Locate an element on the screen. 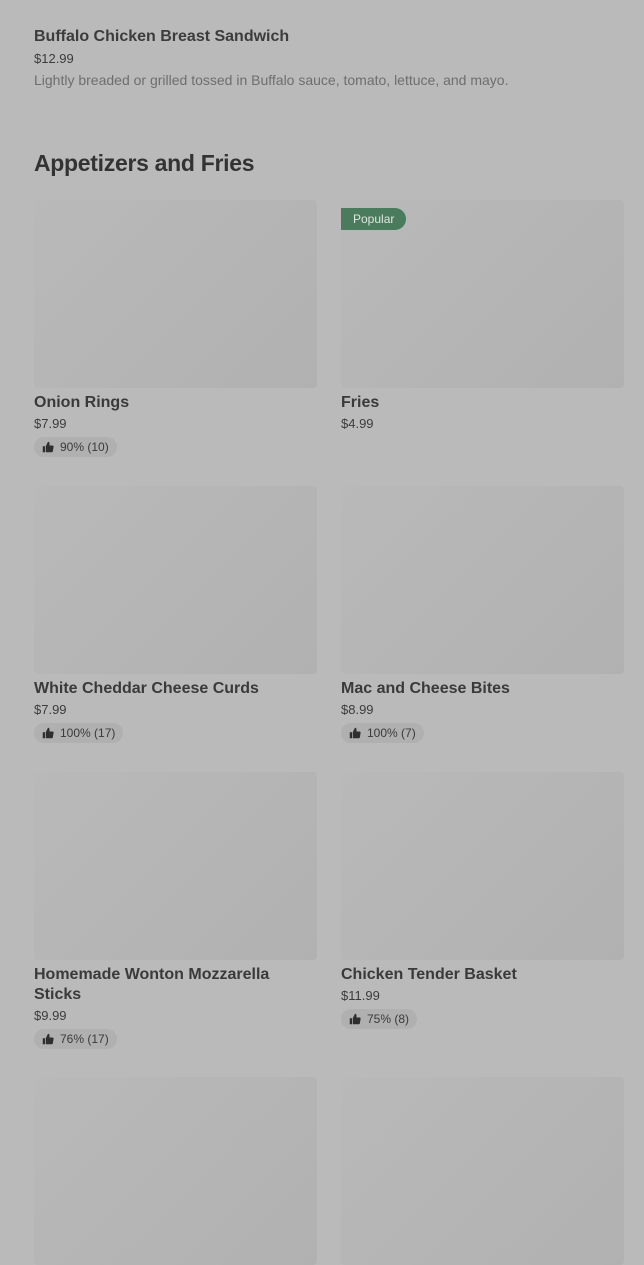  menu-item-card: Onion Rings $7.99 90% (10) is located at coordinates (175, 329).